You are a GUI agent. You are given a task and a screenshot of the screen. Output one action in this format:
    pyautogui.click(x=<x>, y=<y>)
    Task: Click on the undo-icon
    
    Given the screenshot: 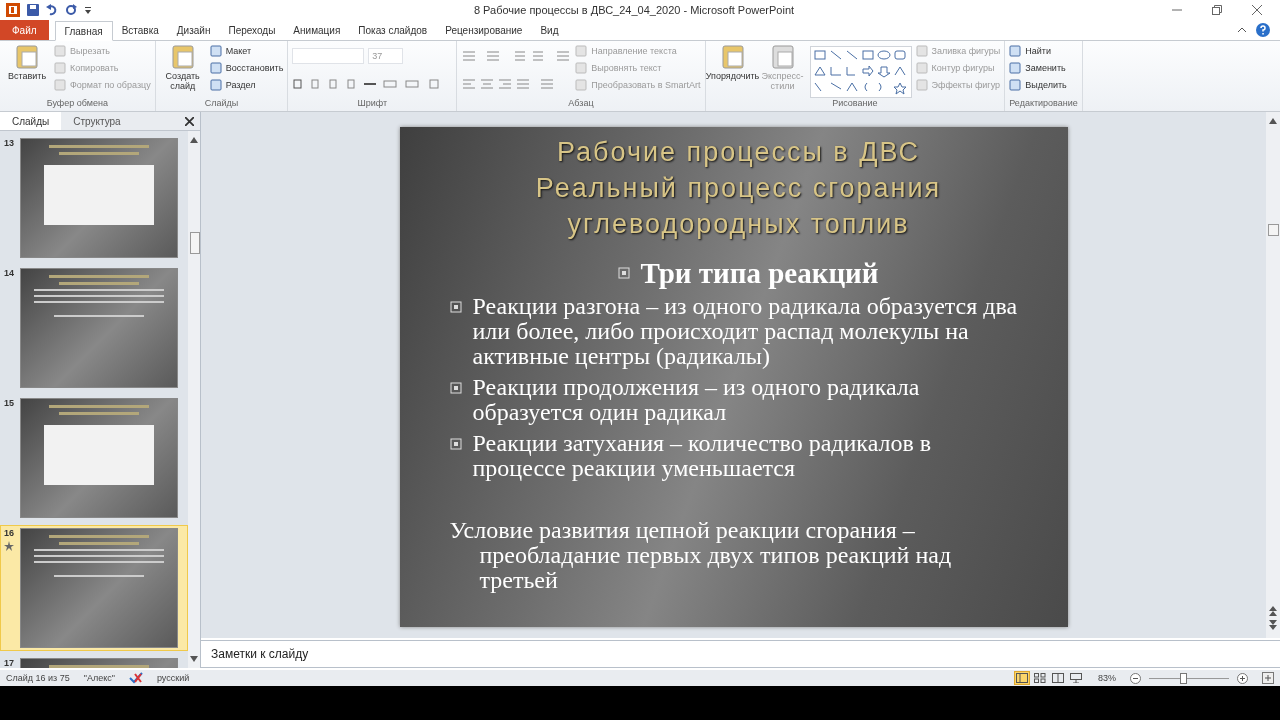 What is the action you would take?
    pyautogui.click(x=52, y=10)
    